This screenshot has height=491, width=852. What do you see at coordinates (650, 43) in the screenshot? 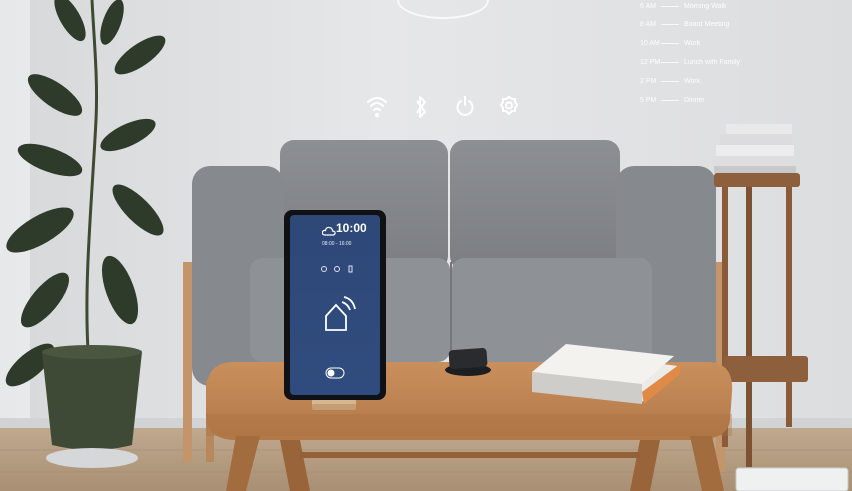
I see `schedule-time: 10 AM` at bounding box center [650, 43].